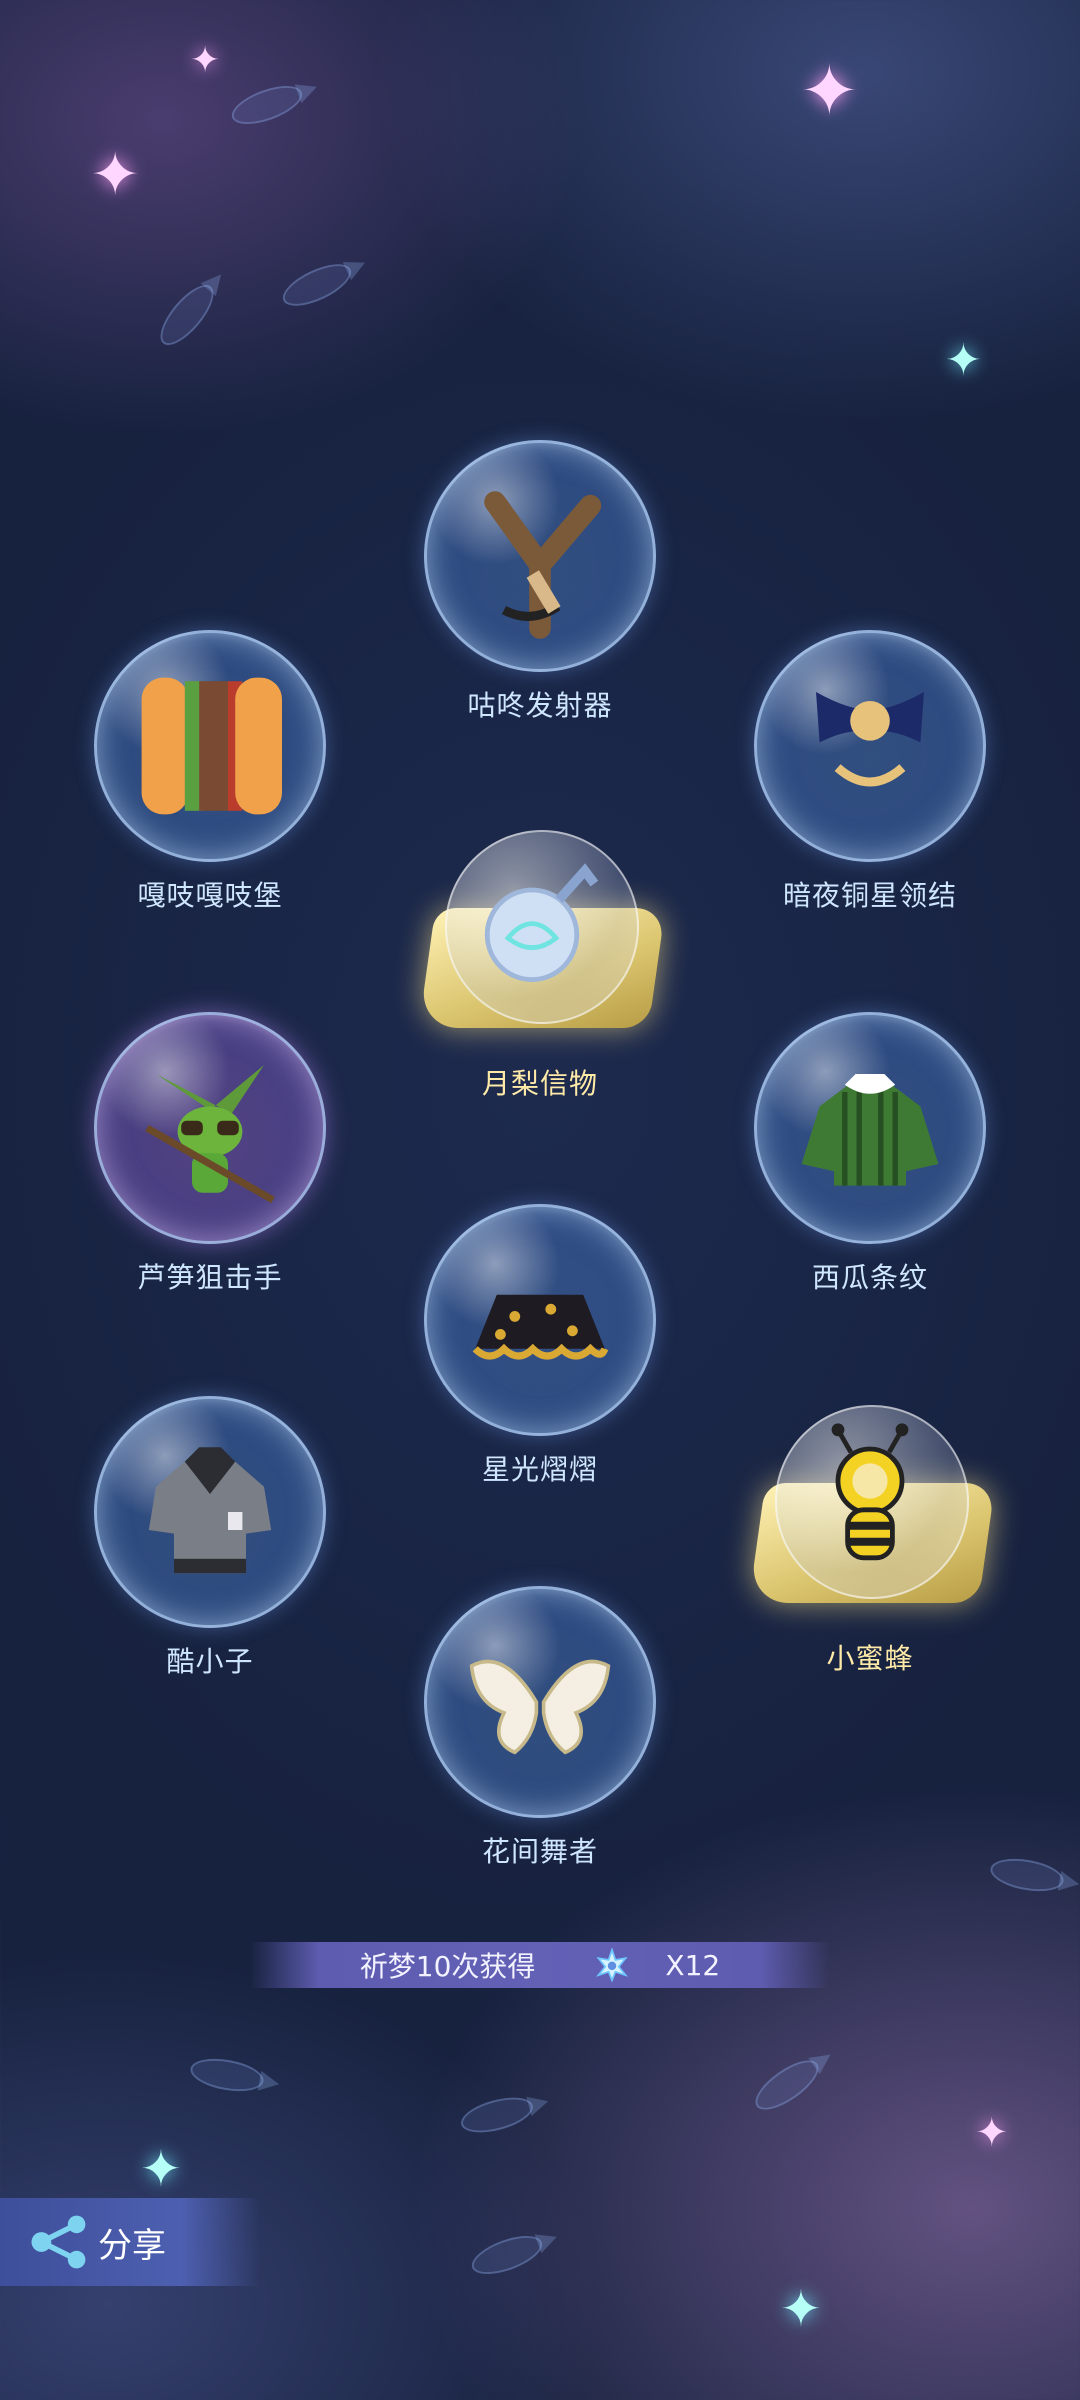 The height and width of the screenshot is (2400, 1080). I want to click on slingshot-icon, so click(543, 565).